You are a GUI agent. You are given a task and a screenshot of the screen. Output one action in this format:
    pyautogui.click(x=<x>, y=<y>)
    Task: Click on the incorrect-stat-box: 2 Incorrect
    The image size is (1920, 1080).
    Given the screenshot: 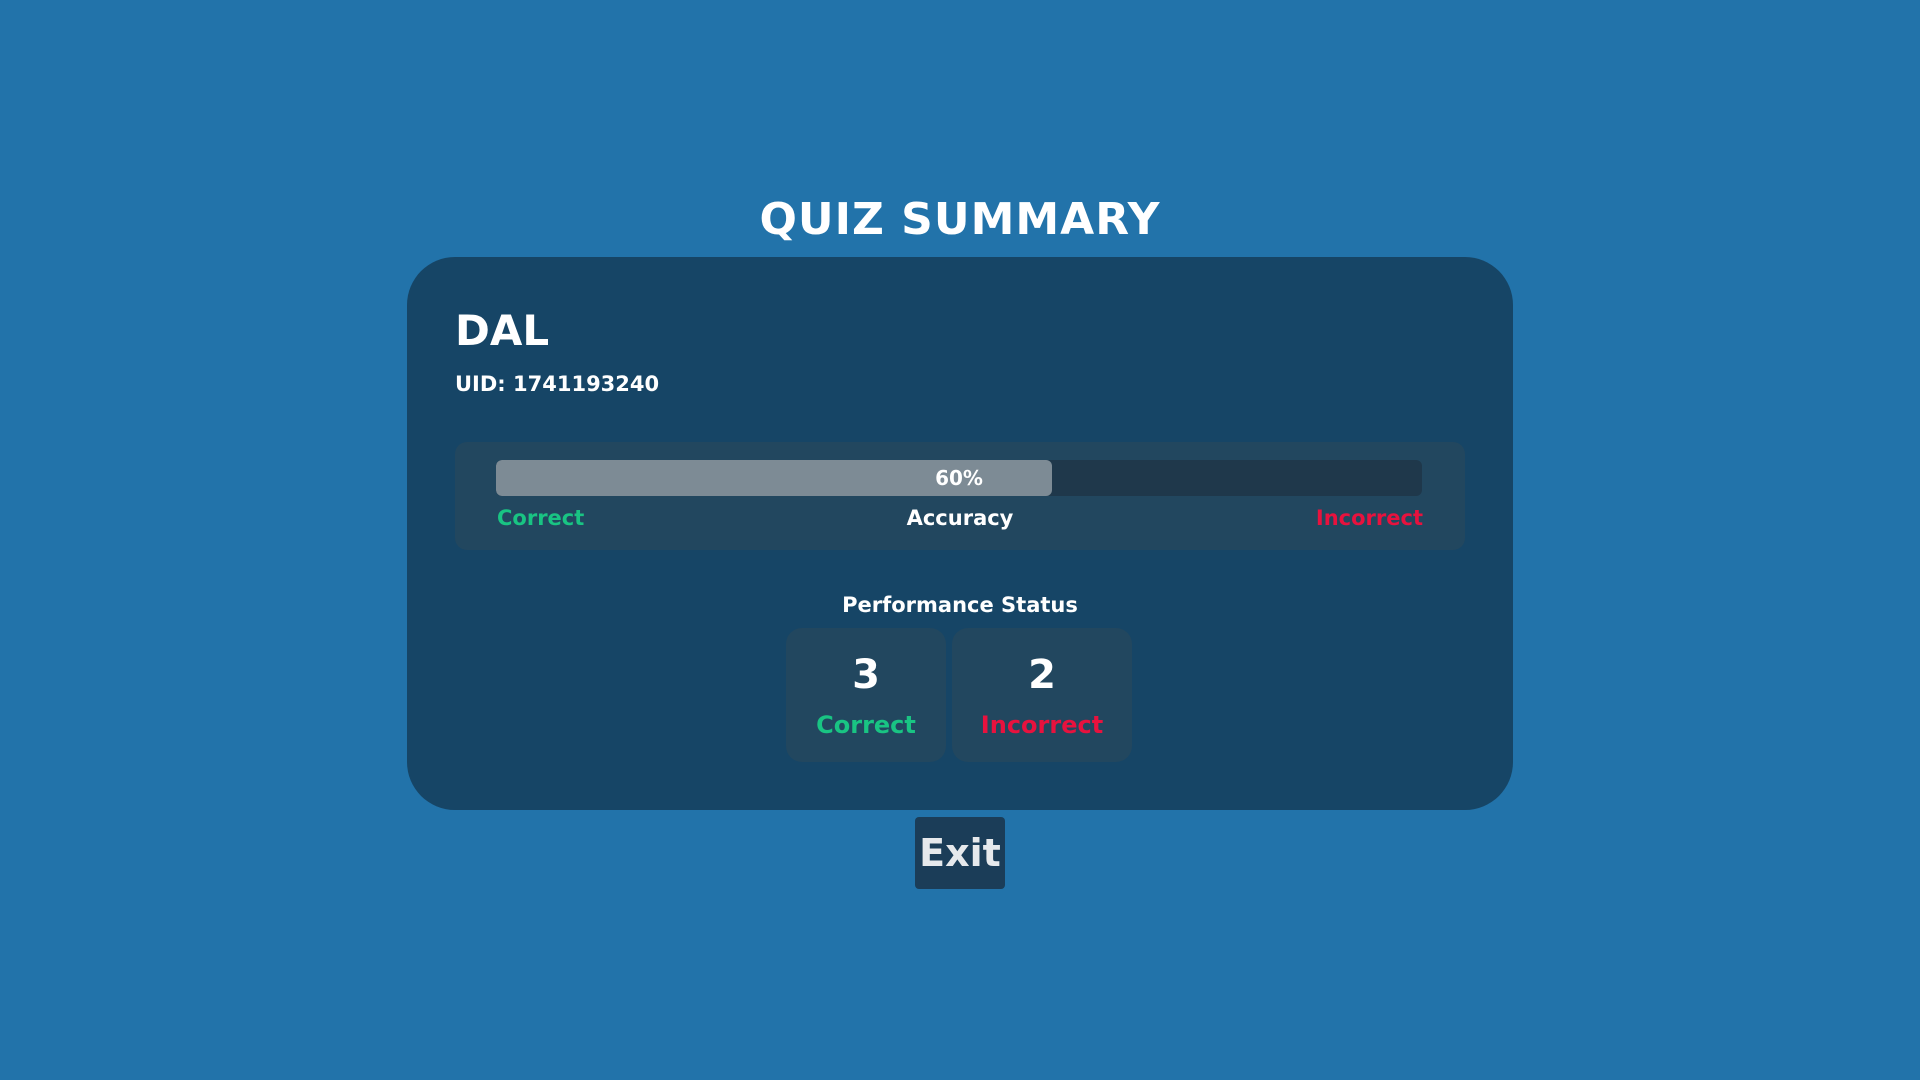 What is the action you would take?
    pyautogui.click(x=1042, y=695)
    